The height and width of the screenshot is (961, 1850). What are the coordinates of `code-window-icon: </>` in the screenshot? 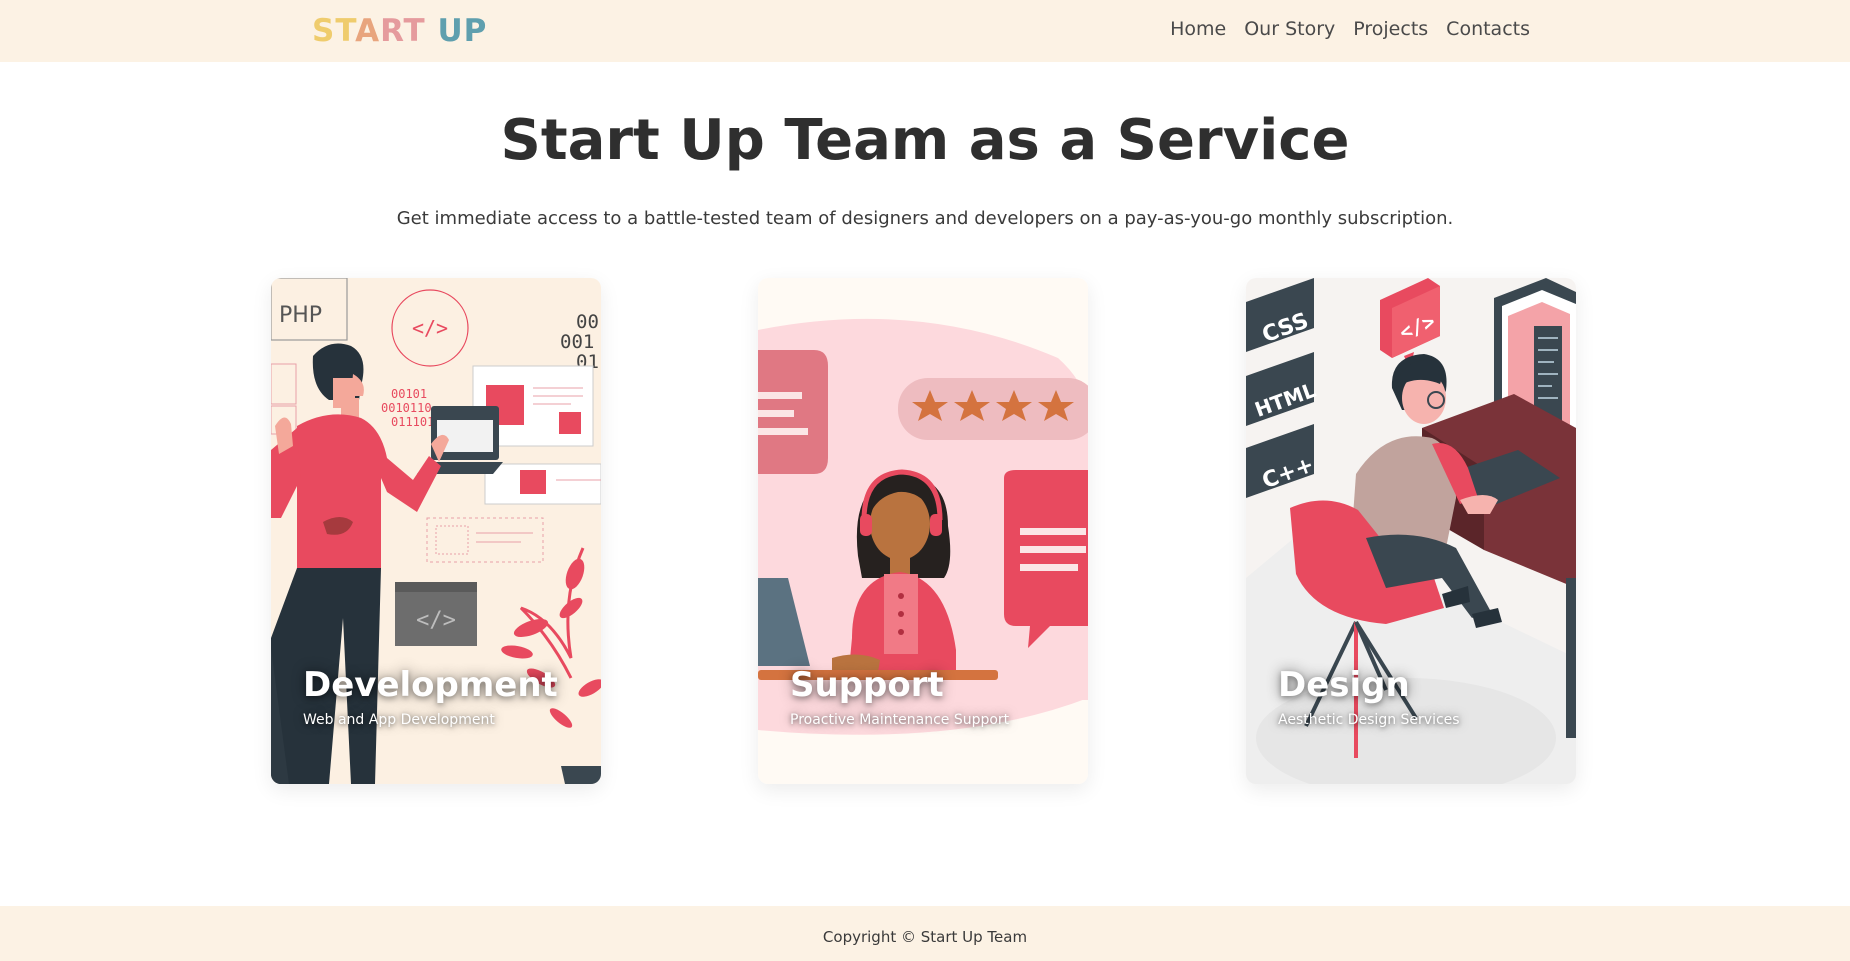 It's located at (436, 620).